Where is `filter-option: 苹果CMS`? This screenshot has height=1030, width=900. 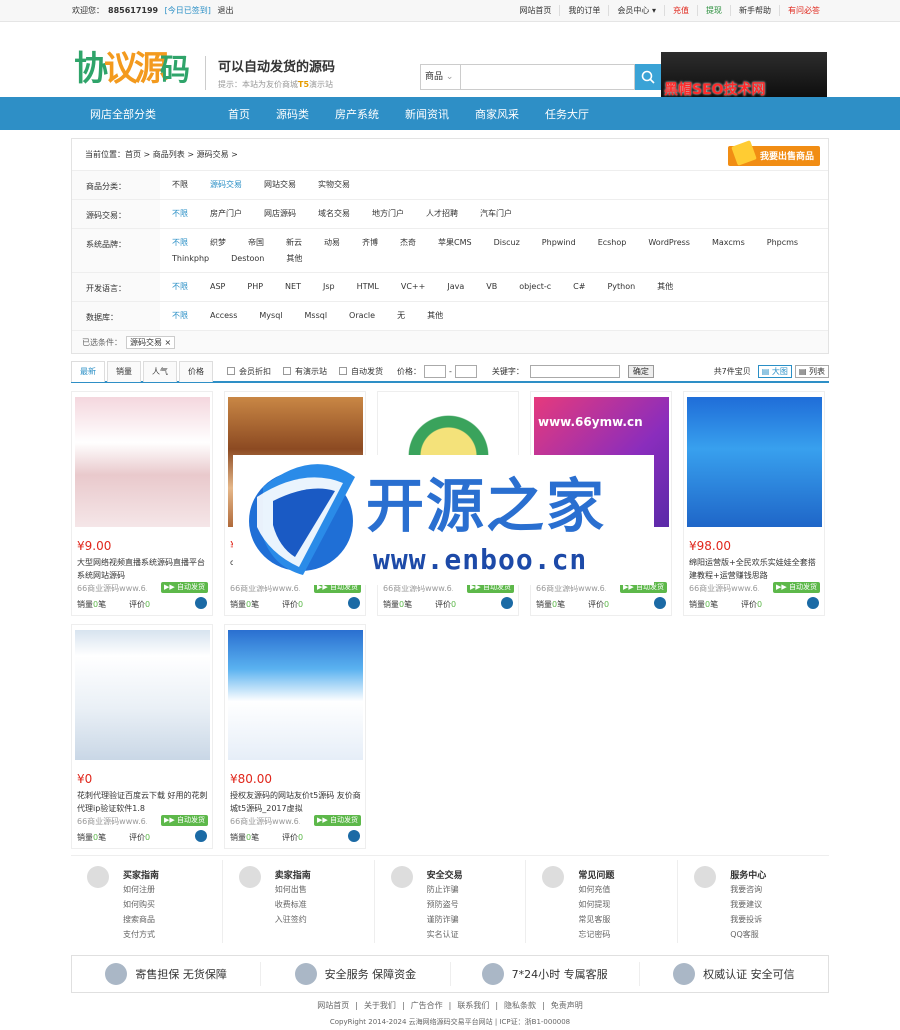 filter-option: 苹果CMS is located at coordinates (455, 243).